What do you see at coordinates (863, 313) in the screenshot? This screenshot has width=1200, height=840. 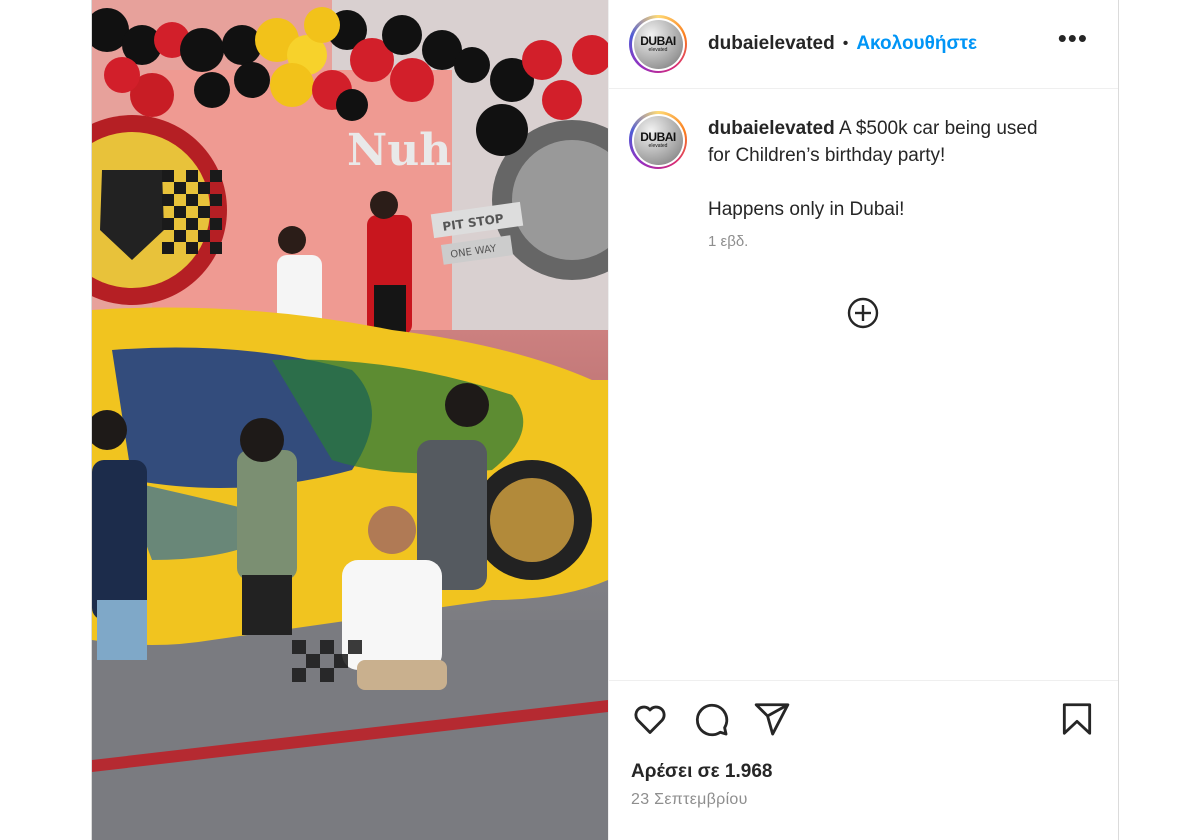 I see `add-comment-icon` at bounding box center [863, 313].